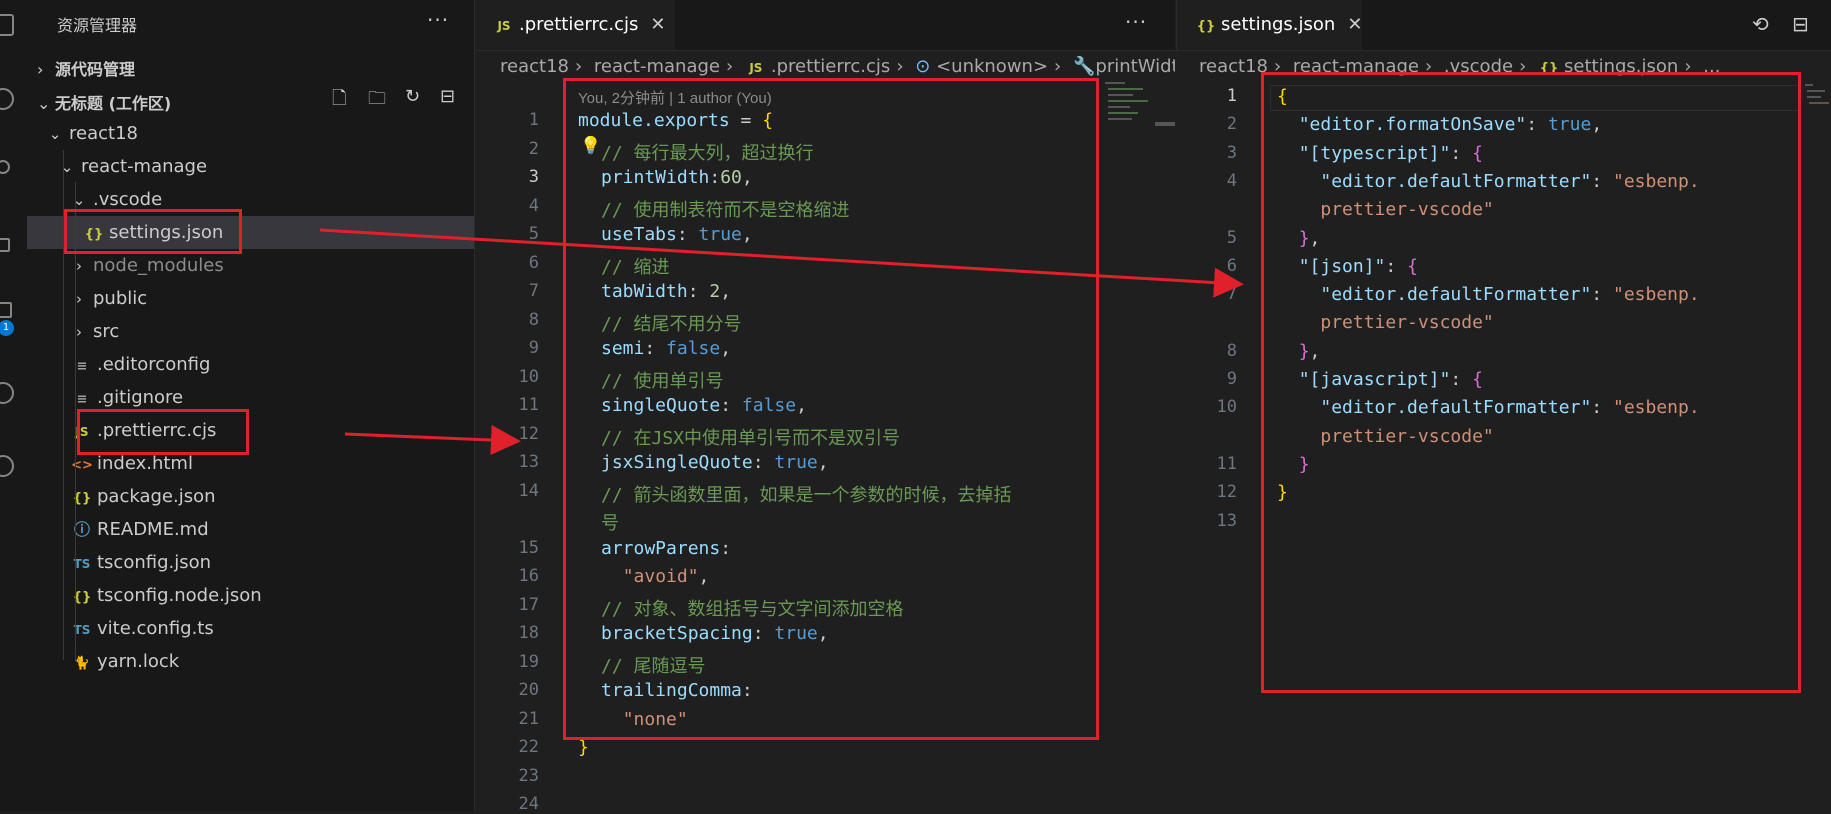  What do you see at coordinates (781, 341) in the screenshot?
I see `annotation-arrows` at bounding box center [781, 341].